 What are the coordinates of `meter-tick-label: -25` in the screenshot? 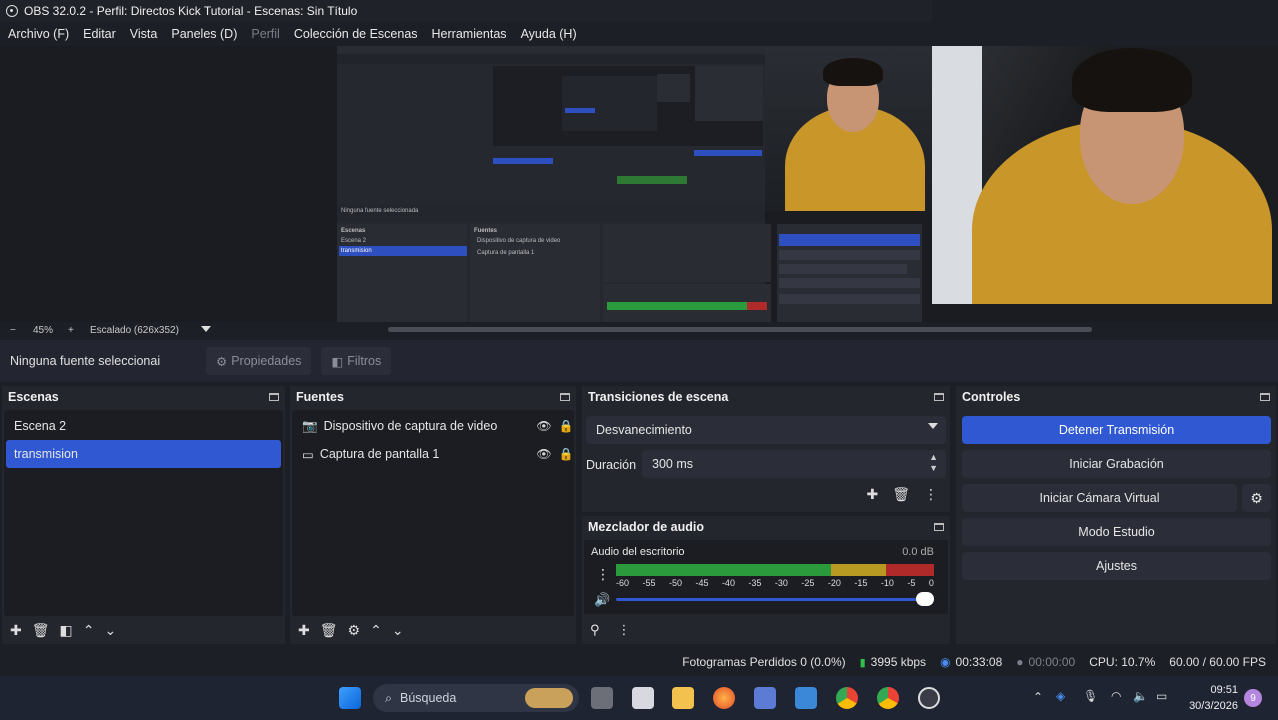 It's located at (808, 583).